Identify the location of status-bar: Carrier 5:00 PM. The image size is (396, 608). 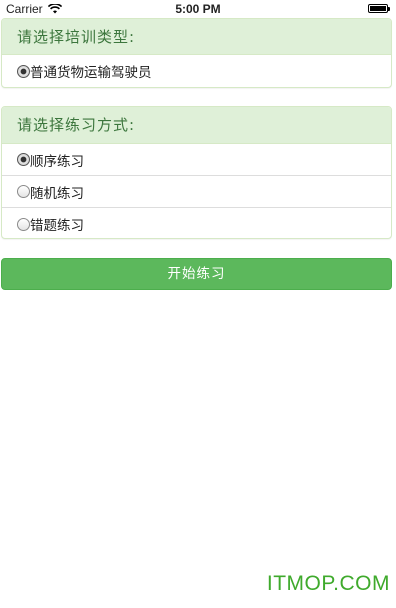
(198, 9).